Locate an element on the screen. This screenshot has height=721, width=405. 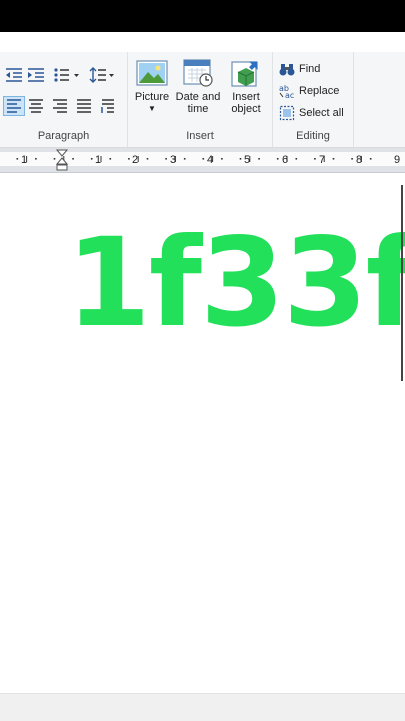
line-spacing-icon is located at coordinates (101, 75).